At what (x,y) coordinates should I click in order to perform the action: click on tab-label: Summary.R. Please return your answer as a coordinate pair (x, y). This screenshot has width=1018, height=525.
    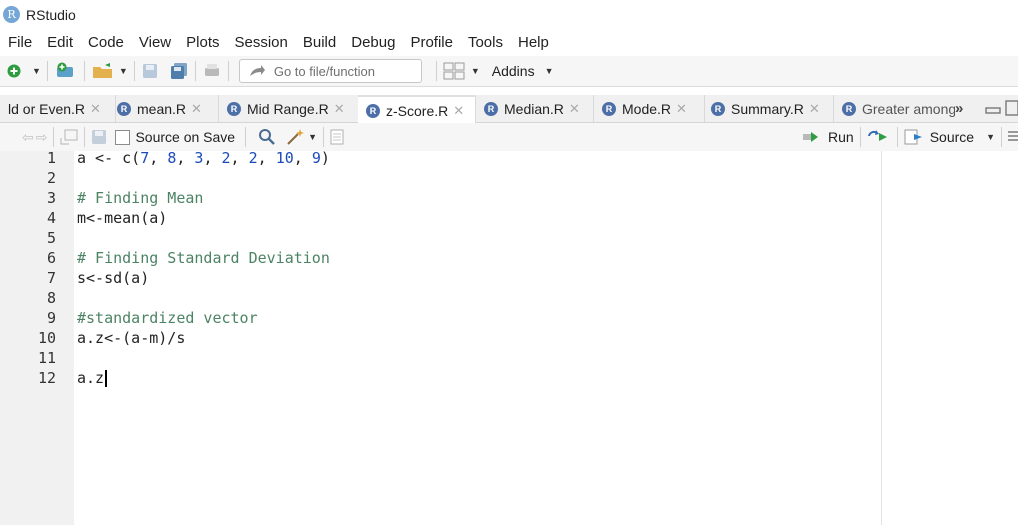
    Looking at the image, I should click on (767, 108).